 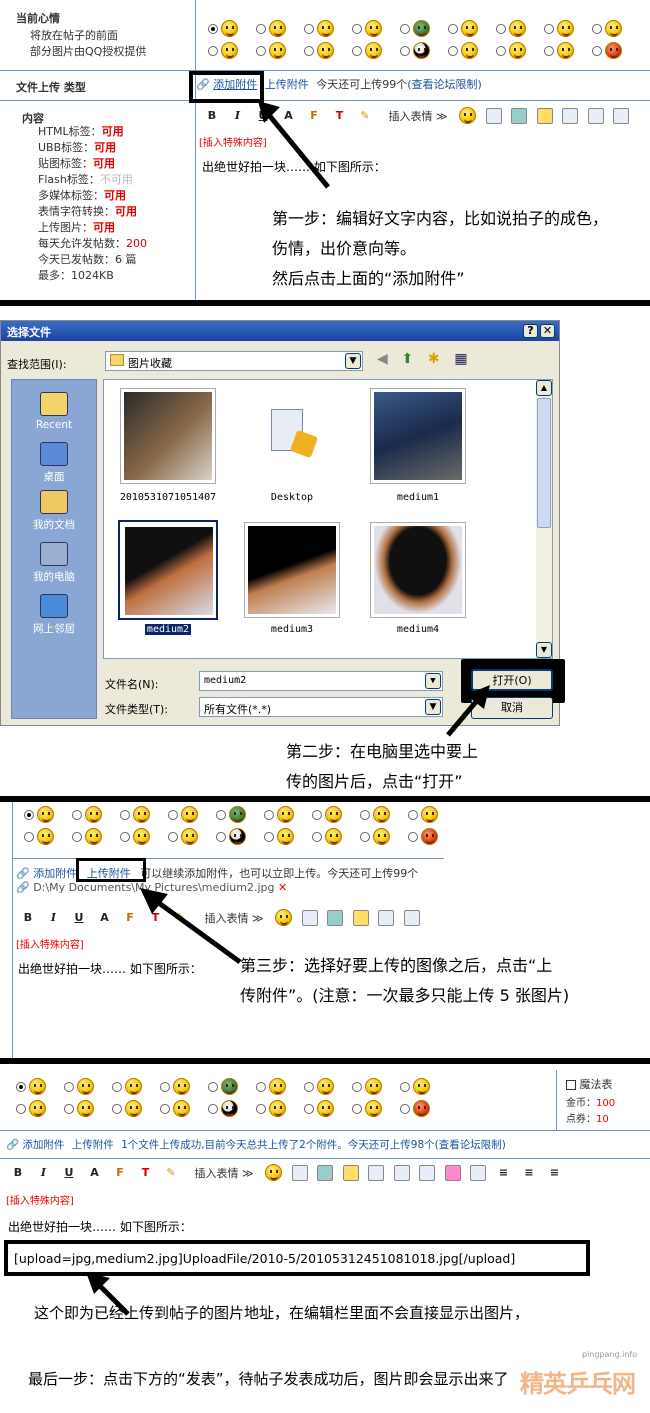 I want to click on new-folder-icon: ✱, so click(x=439, y=359).